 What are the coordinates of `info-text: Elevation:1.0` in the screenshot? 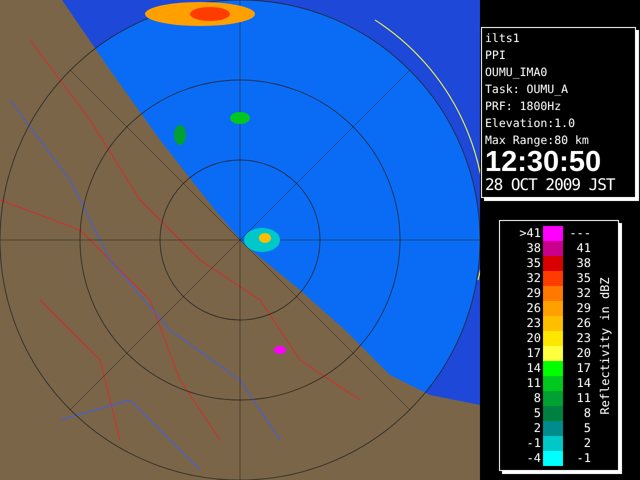 It's located at (530, 123).